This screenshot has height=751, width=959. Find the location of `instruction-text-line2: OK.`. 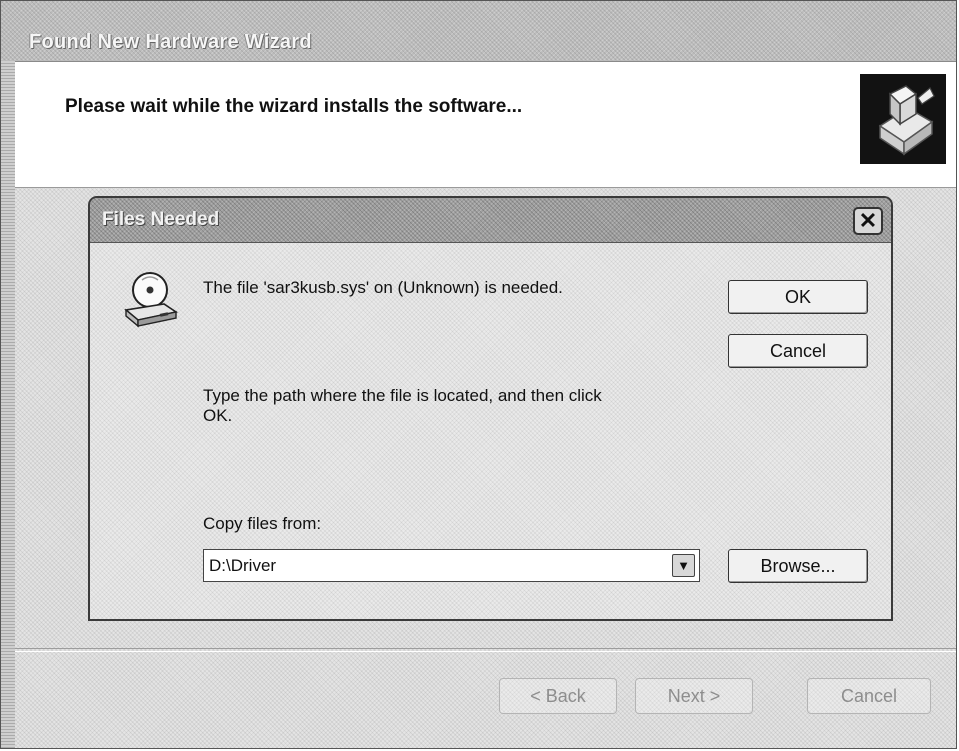

instruction-text-line2: OK. is located at coordinates (218, 415).